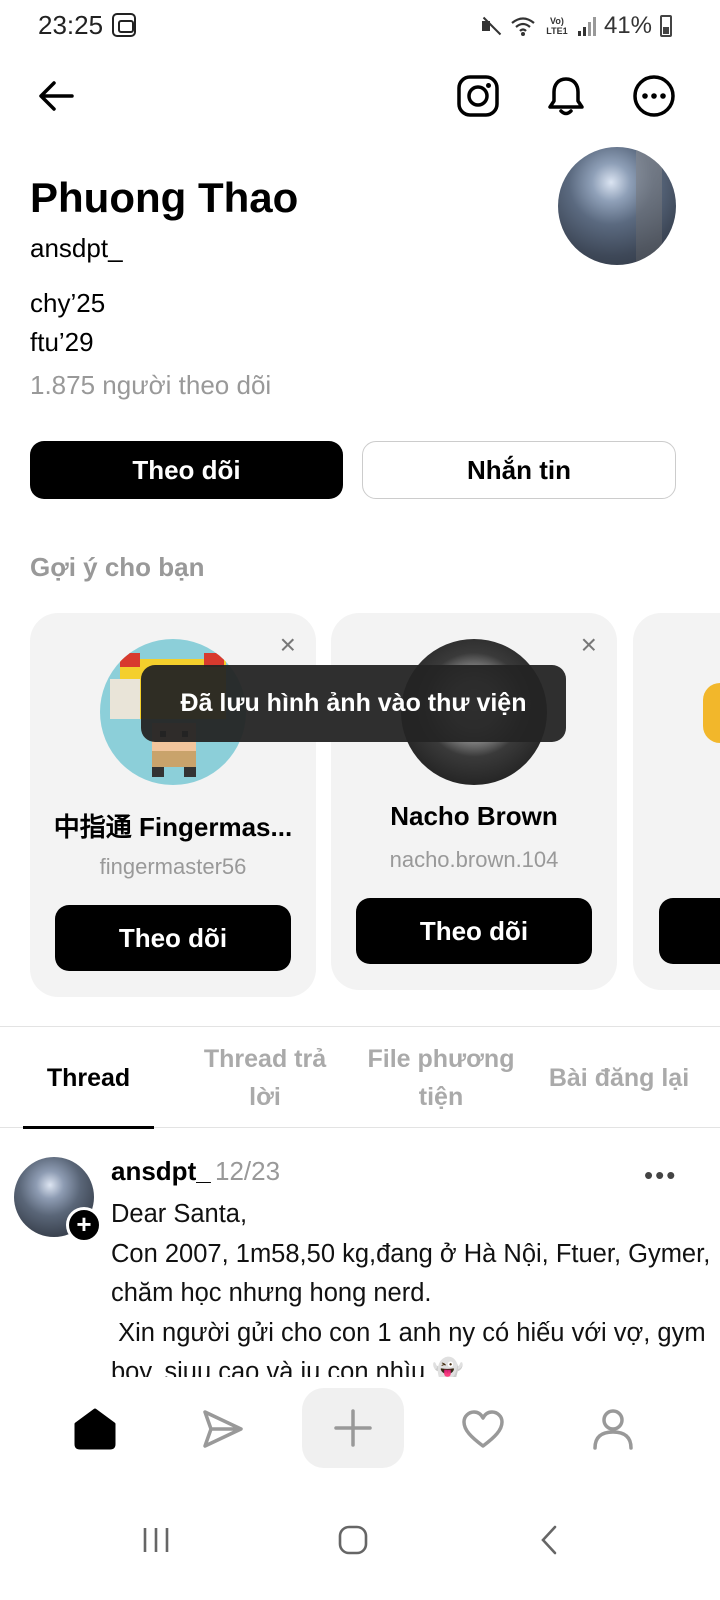 This screenshot has width=720, height=1600. What do you see at coordinates (360, 26) in the screenshot?
I see `status-bar: 23:25 Vo) LTE1 41%` at bounding box center [360, 26].